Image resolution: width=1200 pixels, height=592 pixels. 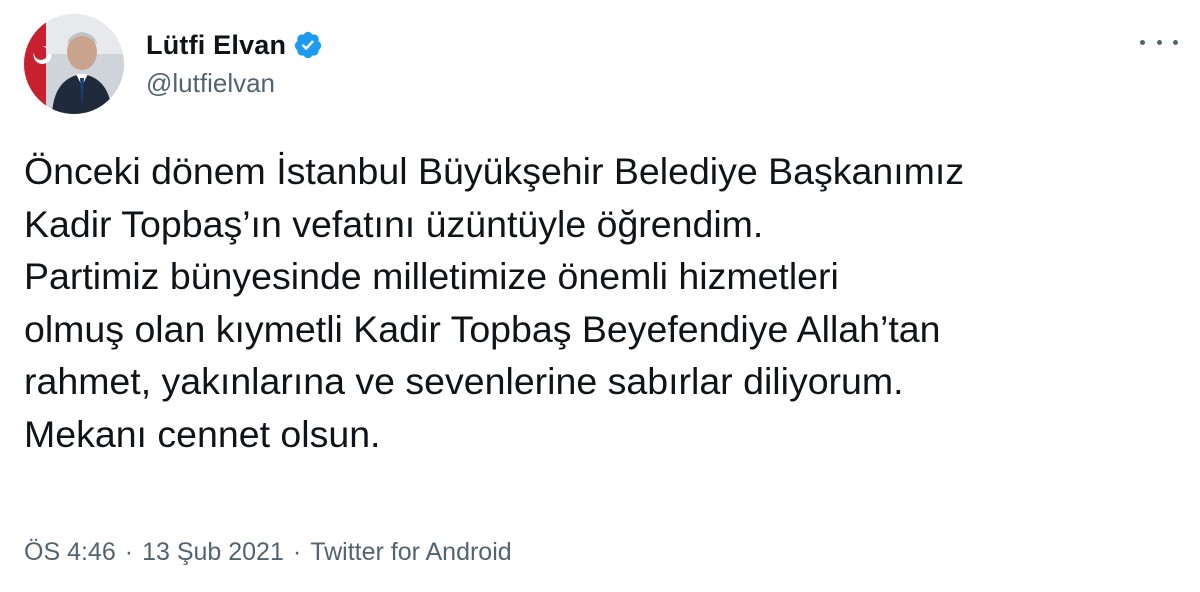 I want to click on name-row: Lütfi Elvan, so click(x=234, y=45).